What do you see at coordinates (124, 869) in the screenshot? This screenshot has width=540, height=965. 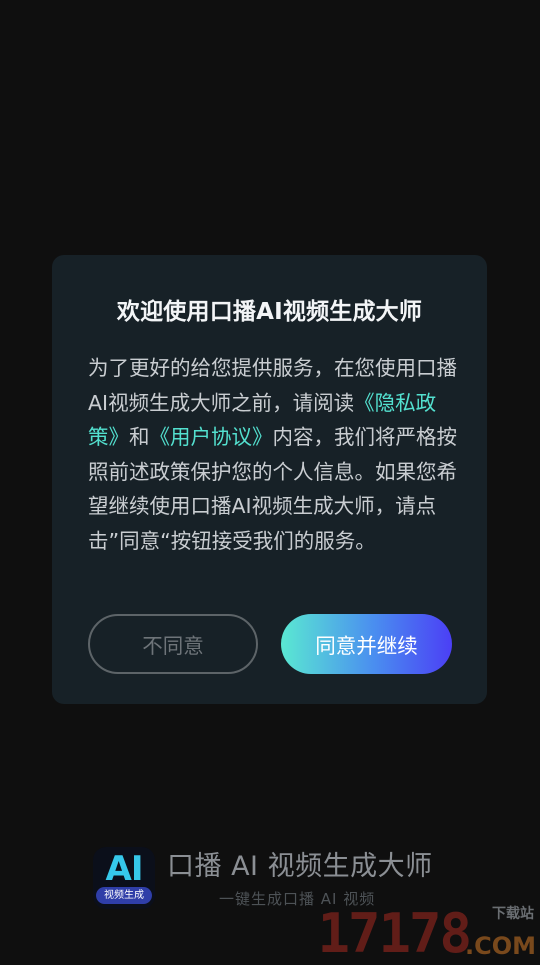 I see `logo-ai-text: AI` at bounding box center [124, 869].